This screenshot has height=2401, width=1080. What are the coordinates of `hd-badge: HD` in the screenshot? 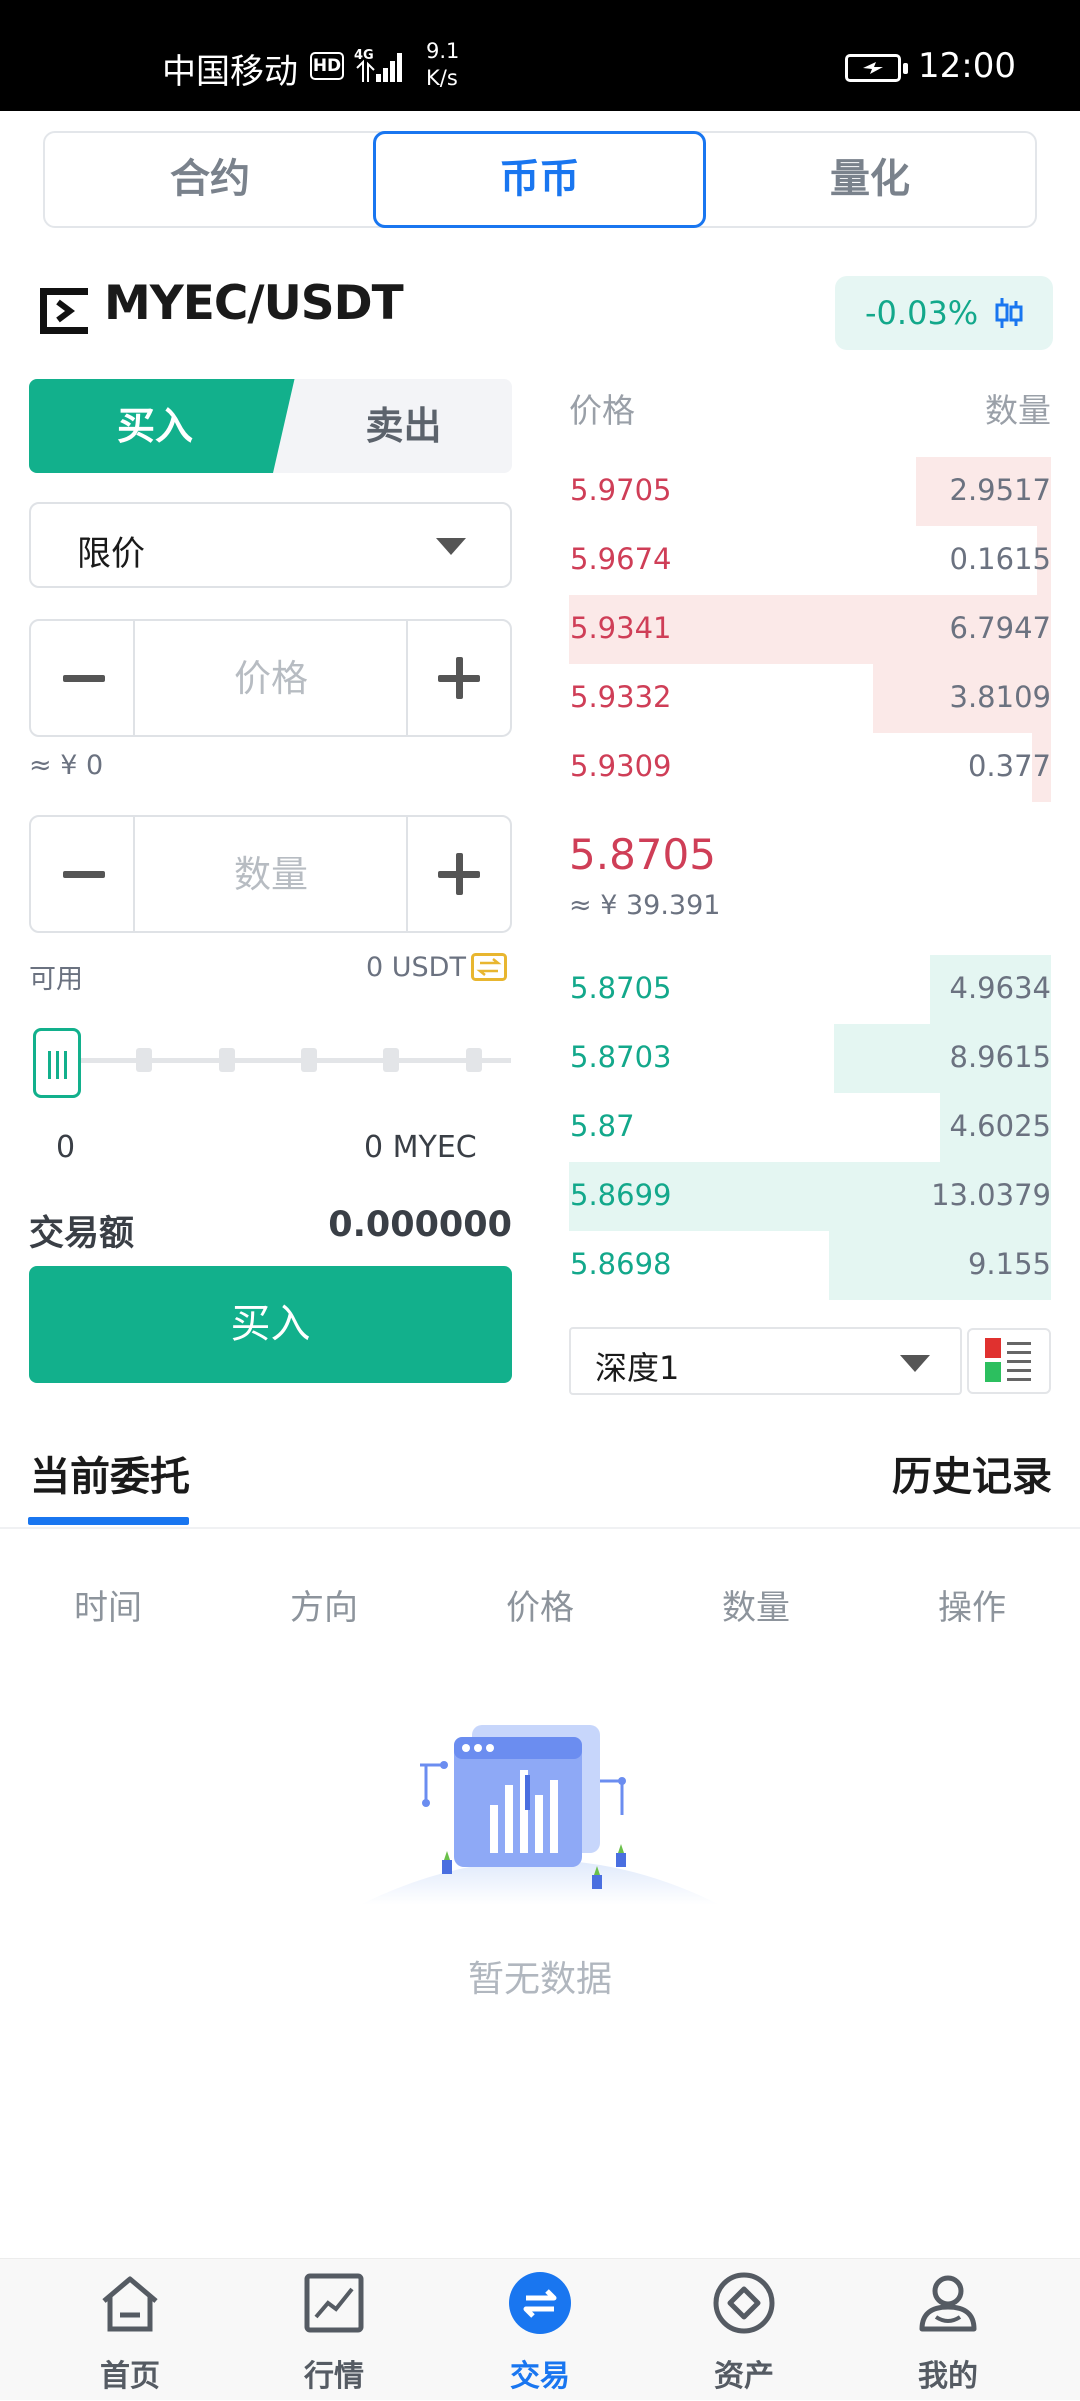 It's located at (327, 66).